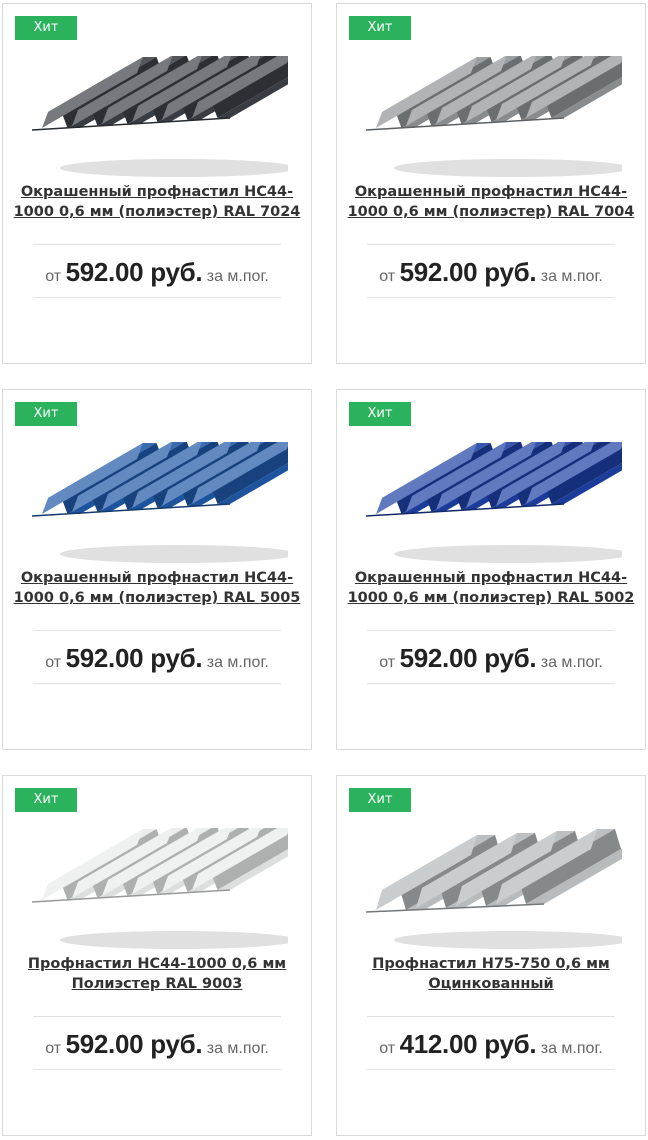  I want to click on price-row: от 412.00 руб. за м.пог., so click(491, 1044).